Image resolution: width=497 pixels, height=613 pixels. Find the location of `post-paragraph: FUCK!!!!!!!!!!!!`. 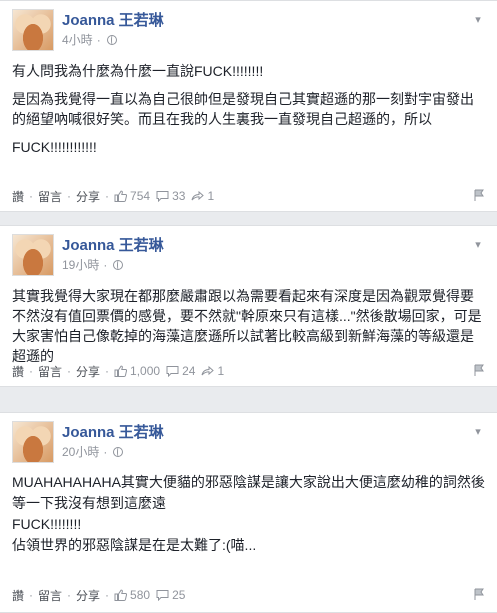

post-paragraph: FUCK!!!!!!!!!!!! is located at coordinates (54, 147).